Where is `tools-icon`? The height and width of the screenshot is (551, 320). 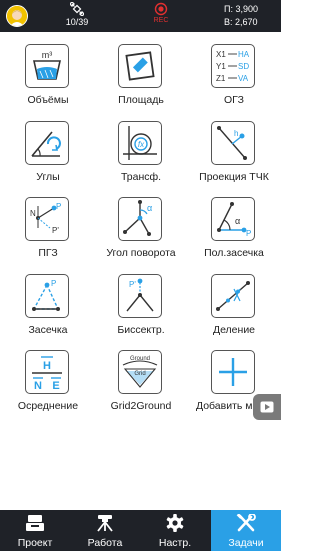 tools-icon is located at coordinates (246, 523).